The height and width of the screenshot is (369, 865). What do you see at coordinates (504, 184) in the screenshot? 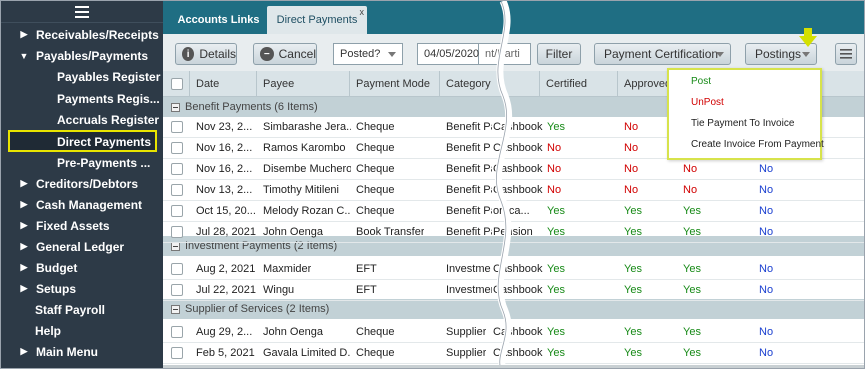
I see `torn-edge-divider` at bounding box center [504, 184].